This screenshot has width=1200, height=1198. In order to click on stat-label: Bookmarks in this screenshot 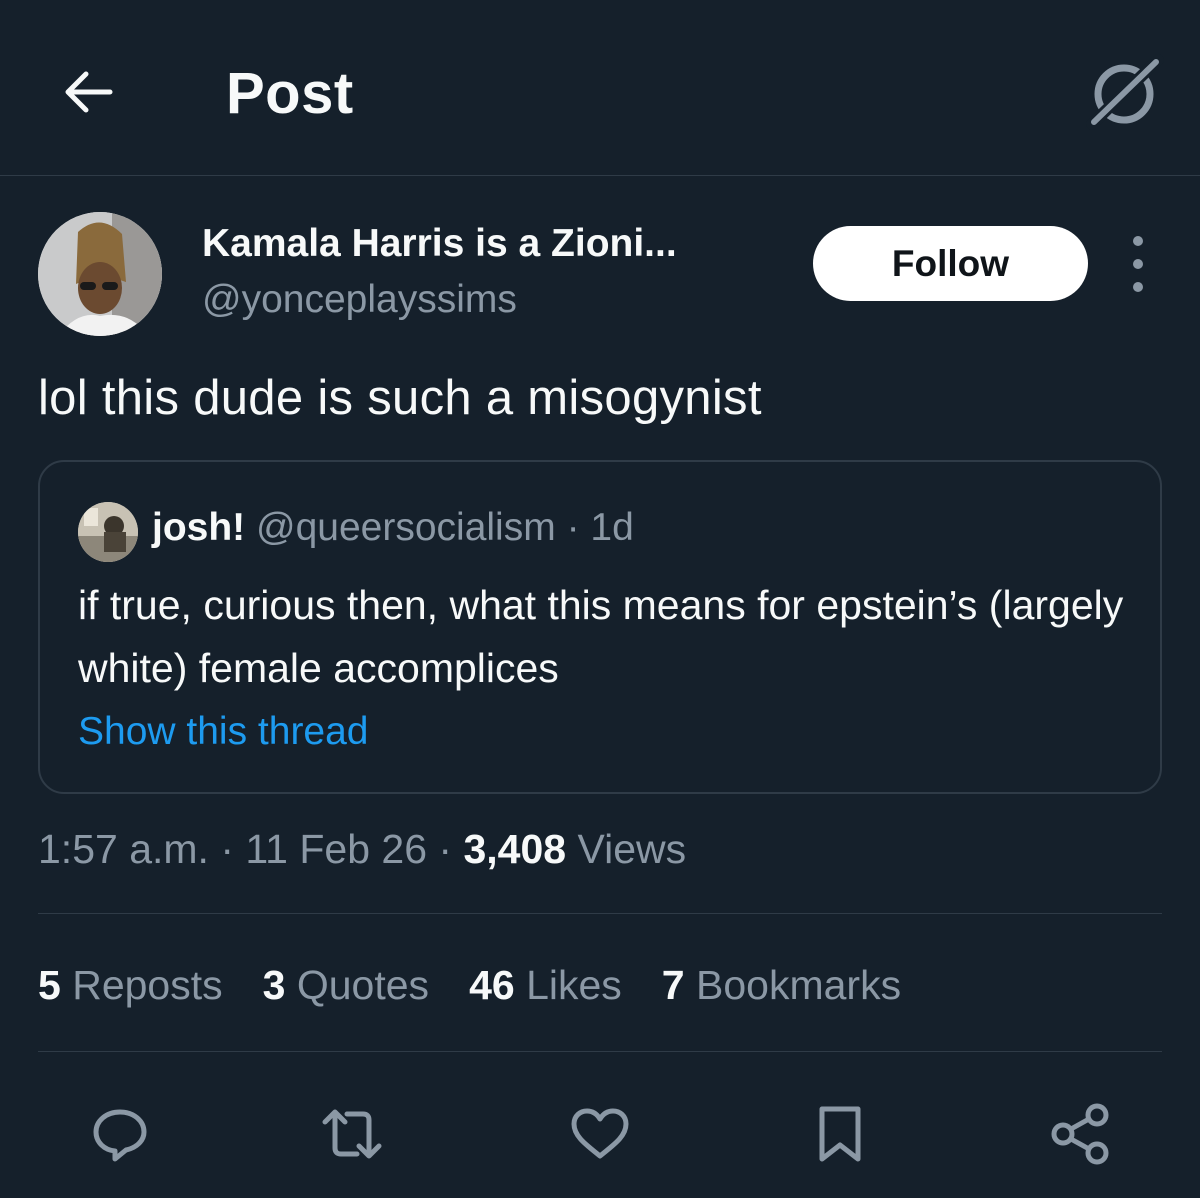, I will do `click(799, 985)`.